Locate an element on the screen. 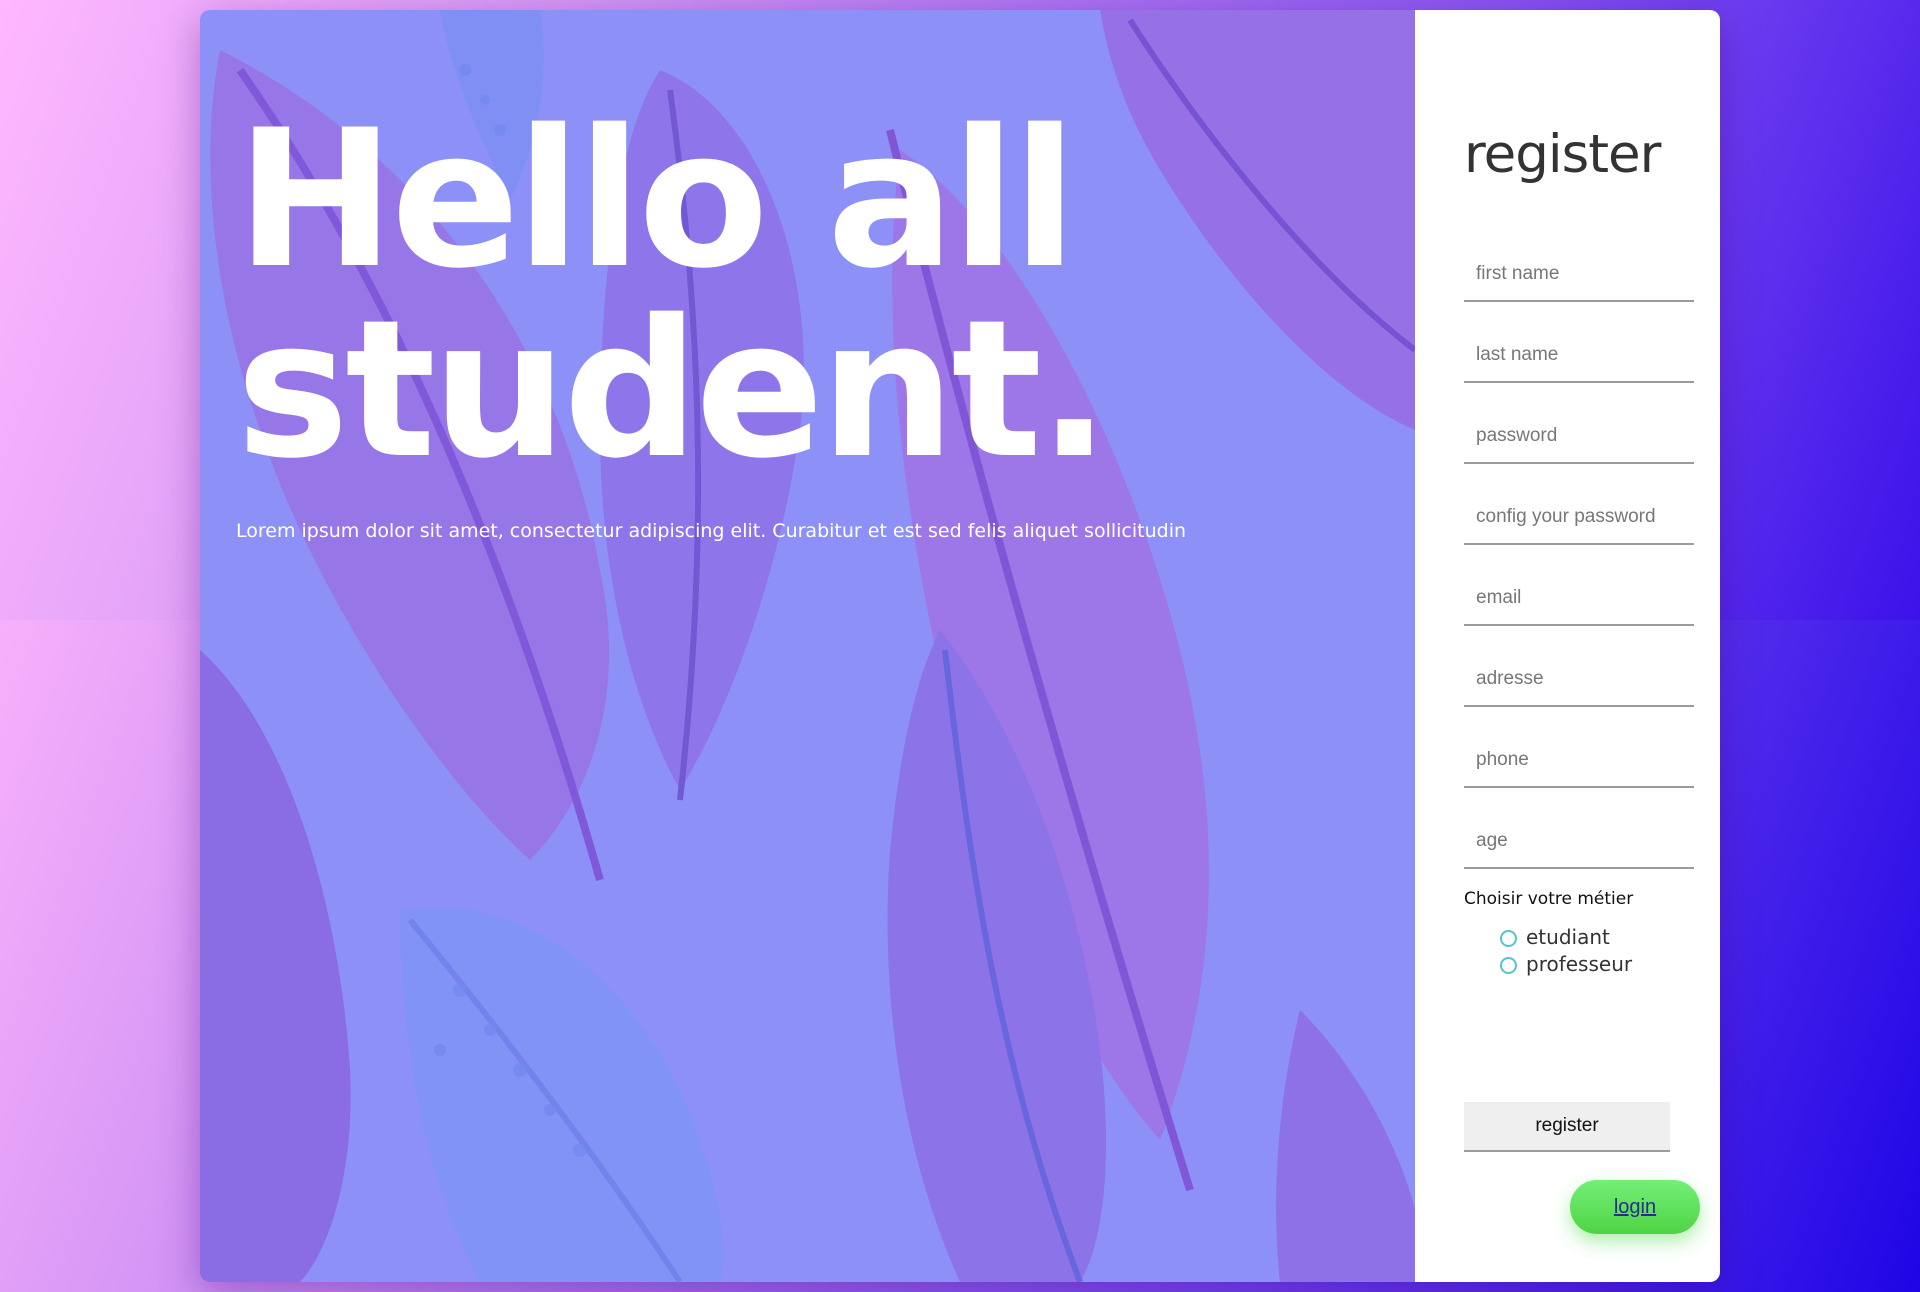  age-input is located at coordinates (1579, 842).